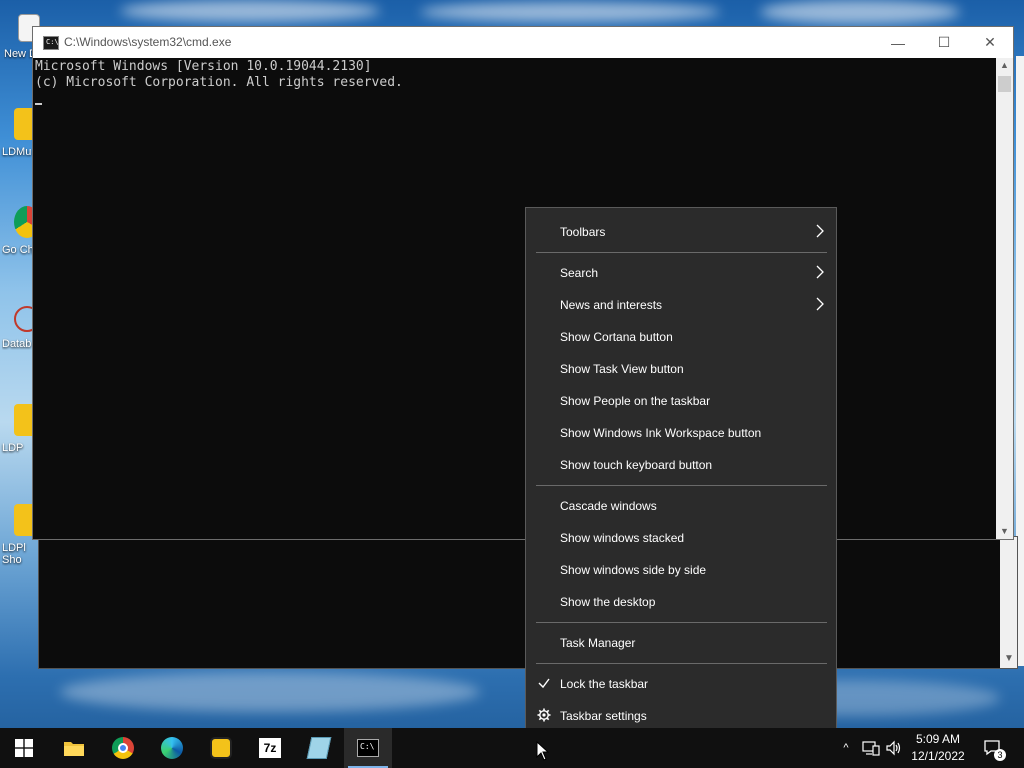 This screenshot has width=1024, height=768. What do you see at coordinates (681, 684) in the screenshot?
I see `menu-item-lock-taskbar: Lock the taskbar` at bounding box center [681, 684].